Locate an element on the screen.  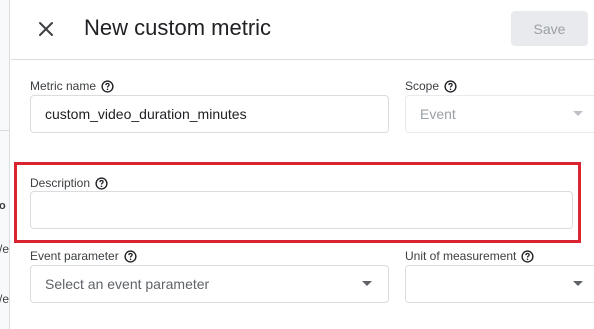
scope-label-text: Scope is located at coordinates (422, 86).